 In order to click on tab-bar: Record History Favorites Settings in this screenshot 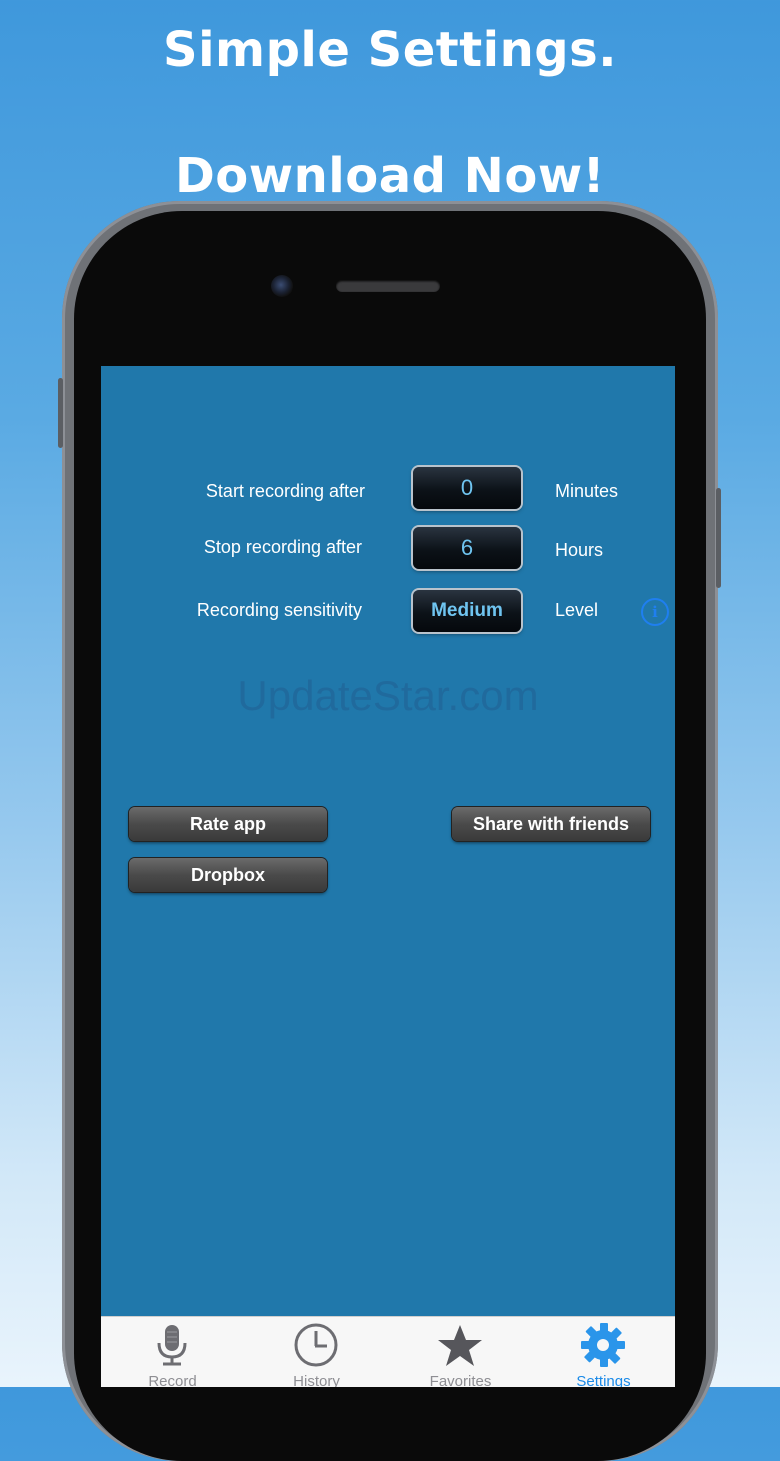, I will do `click(388, 1351)`.